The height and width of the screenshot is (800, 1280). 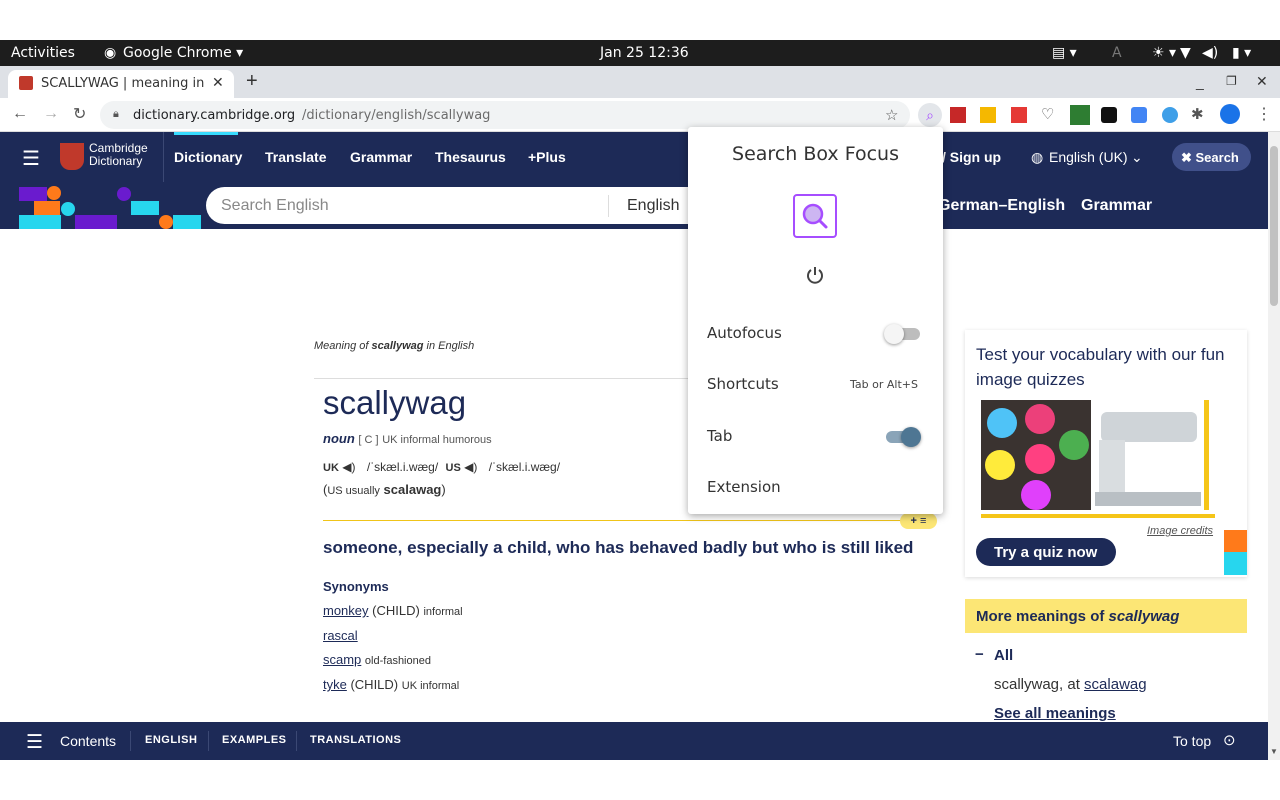 What do you see at coordinates (653, 206) in the screenshot?
I see `search-language-select: English` at bounding box center [653, 206].